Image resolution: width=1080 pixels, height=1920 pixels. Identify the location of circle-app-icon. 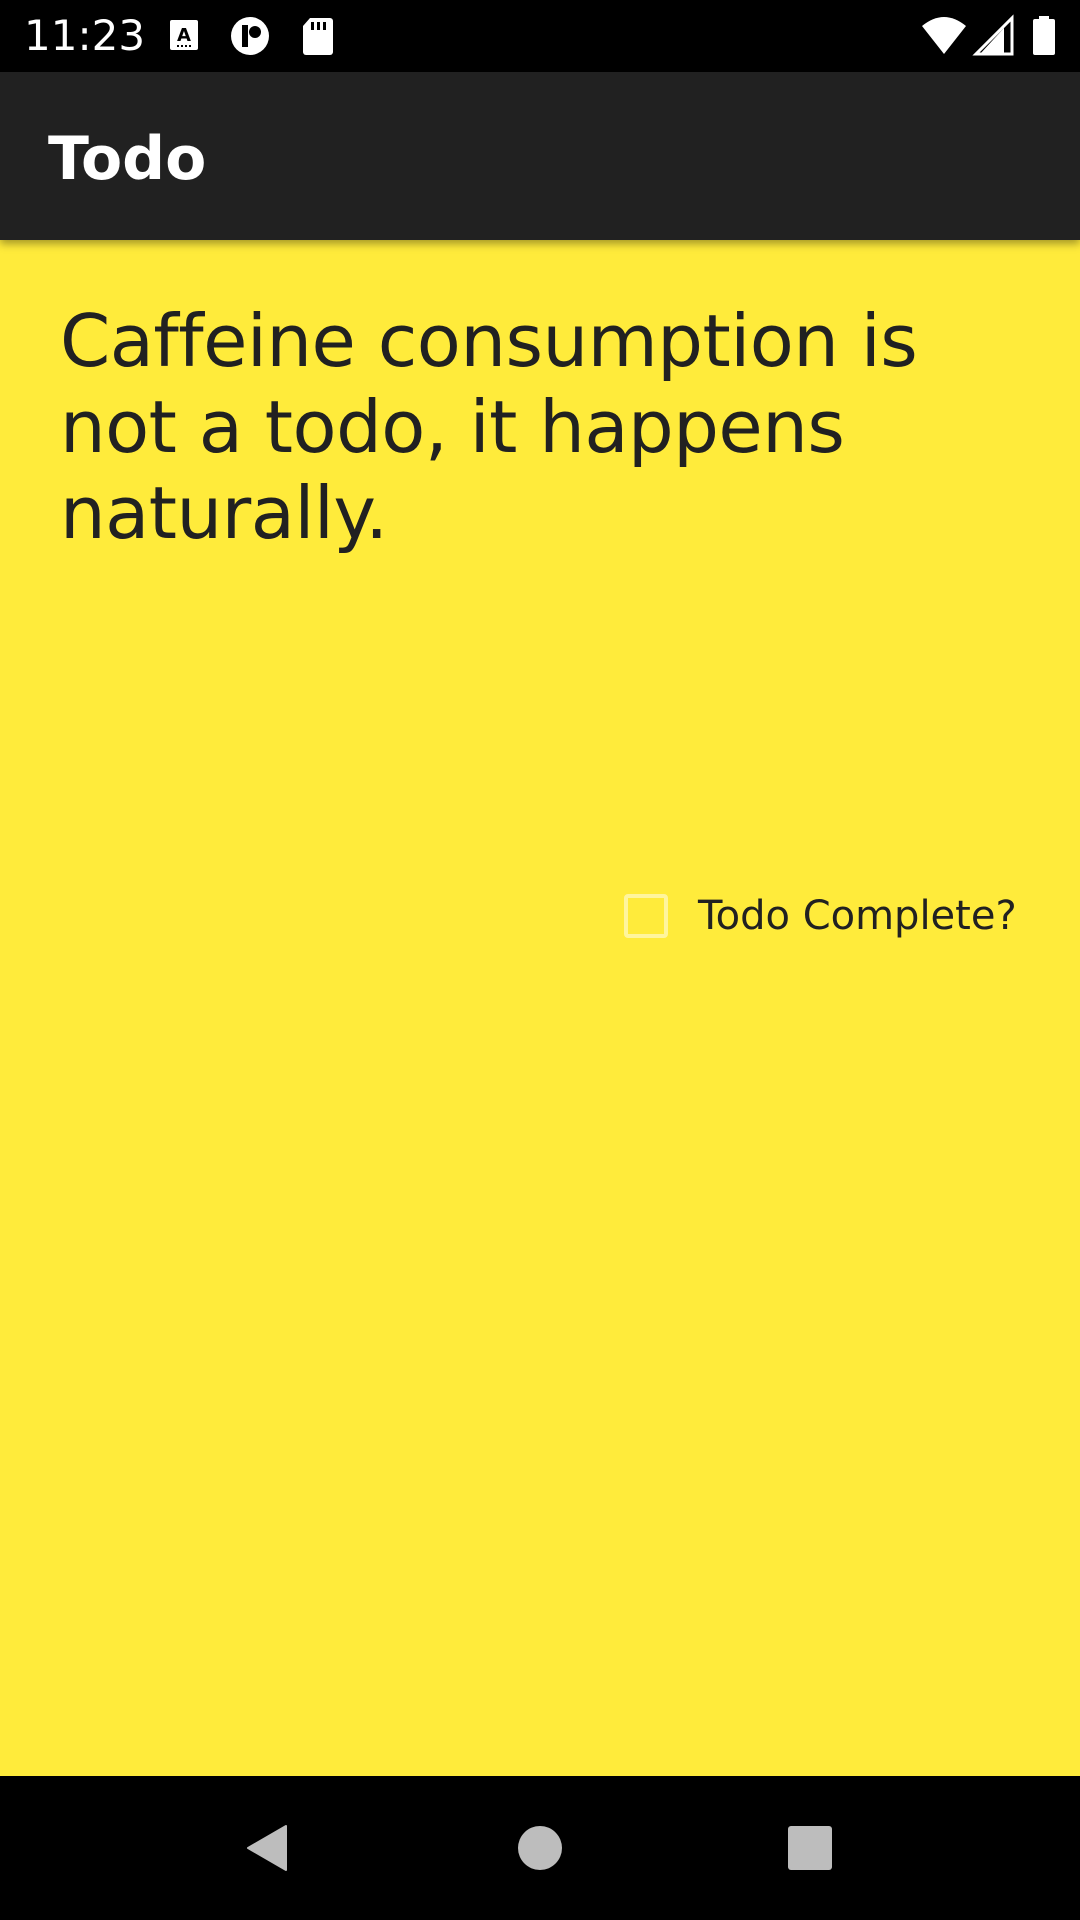
(250, 36).